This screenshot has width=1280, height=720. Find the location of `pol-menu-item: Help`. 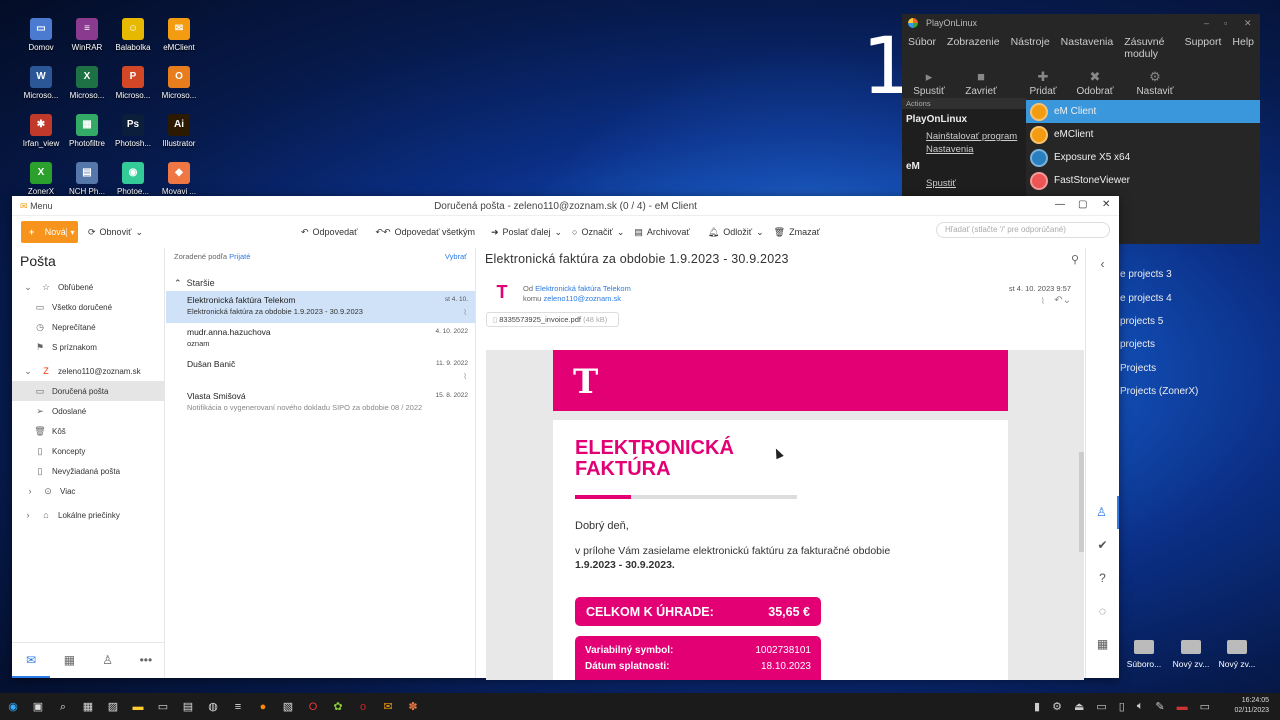

pol-menu-item: Help is located at coordinates (1243, 48).